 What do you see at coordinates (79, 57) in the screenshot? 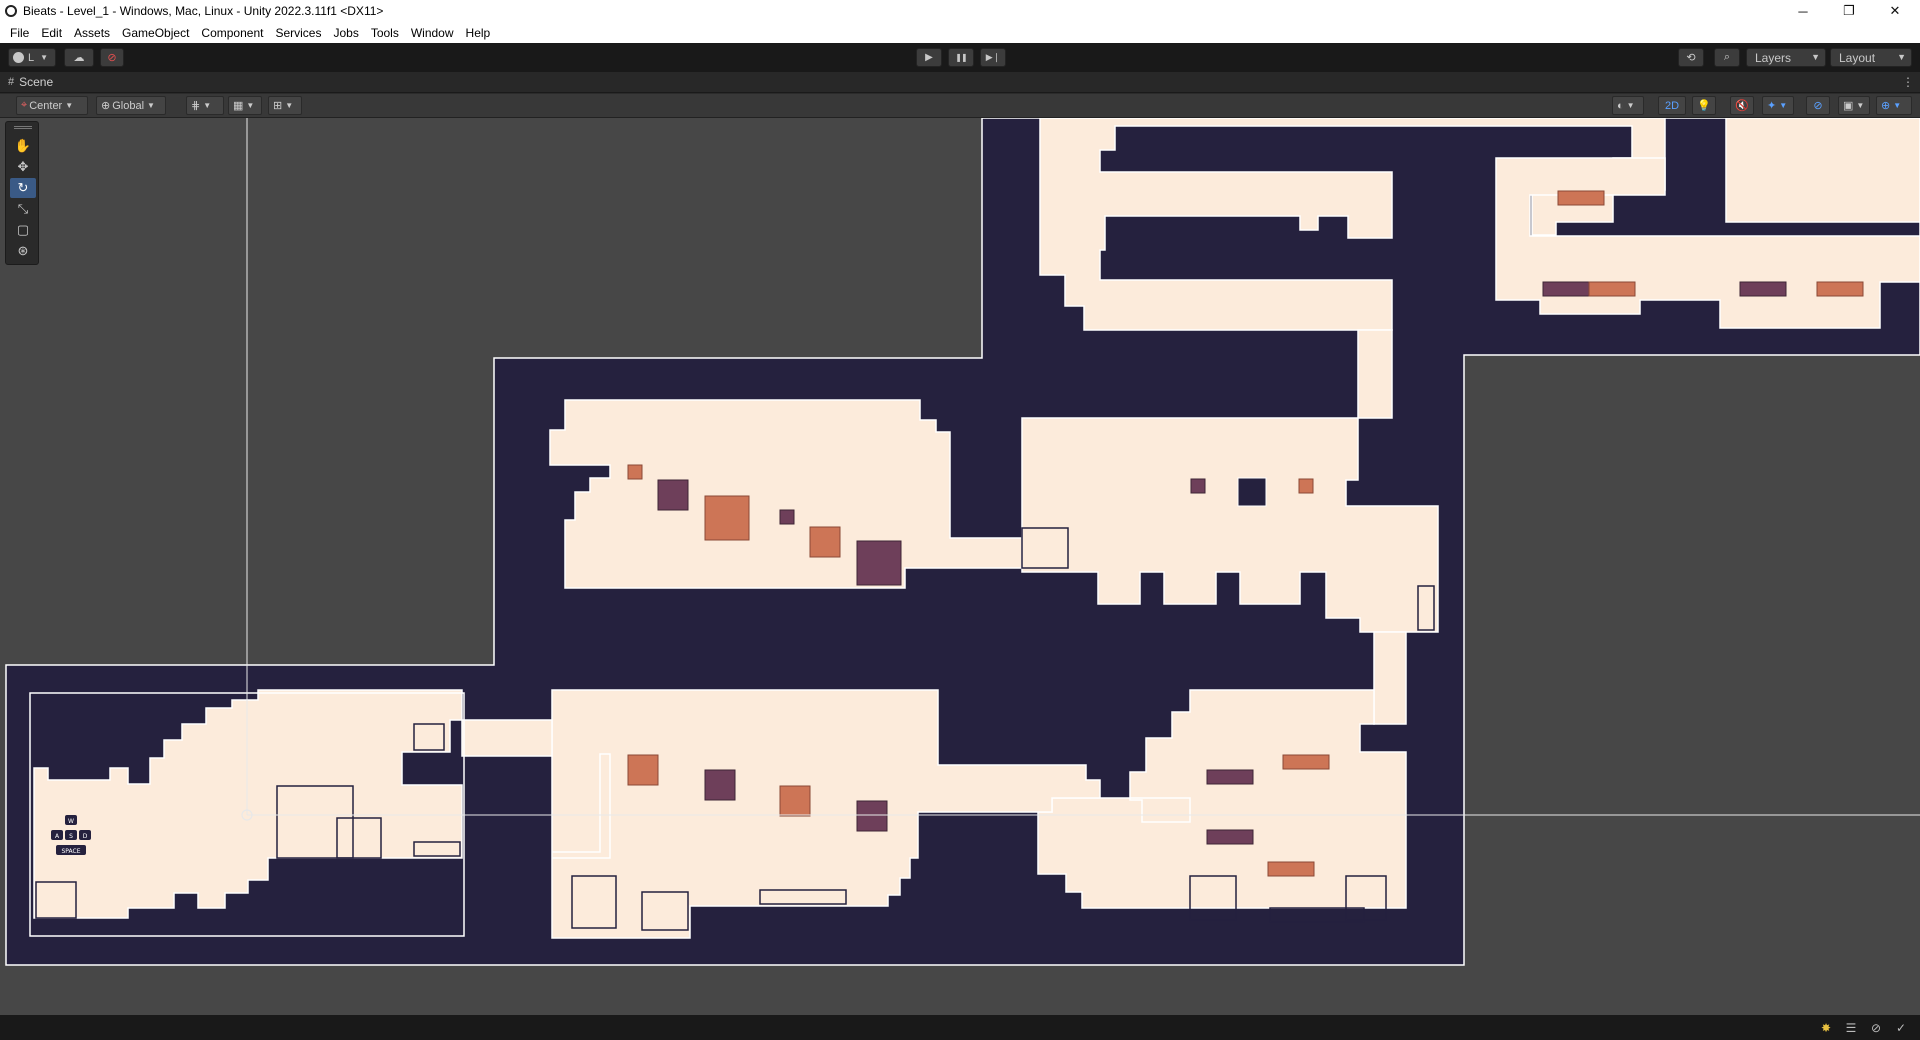
I see `cloud-button: ☁` at bounding box center [79, 57].